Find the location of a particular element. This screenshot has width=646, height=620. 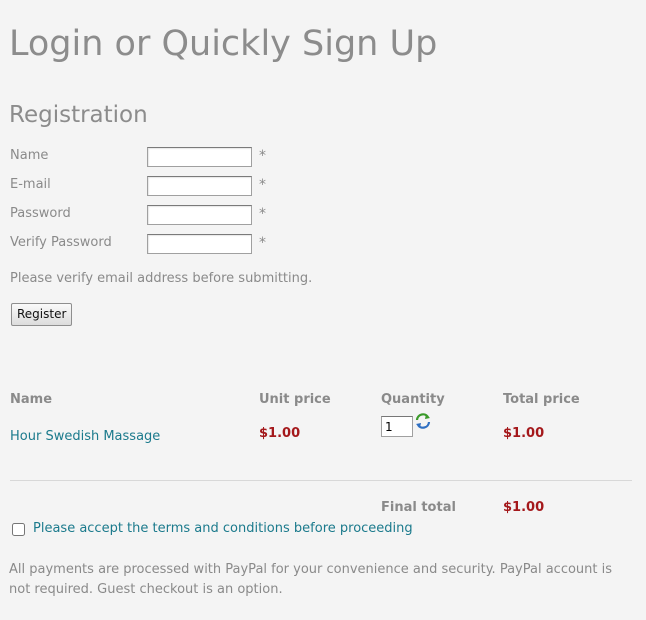

terms-checkbox is located at coordinates (18, 529).